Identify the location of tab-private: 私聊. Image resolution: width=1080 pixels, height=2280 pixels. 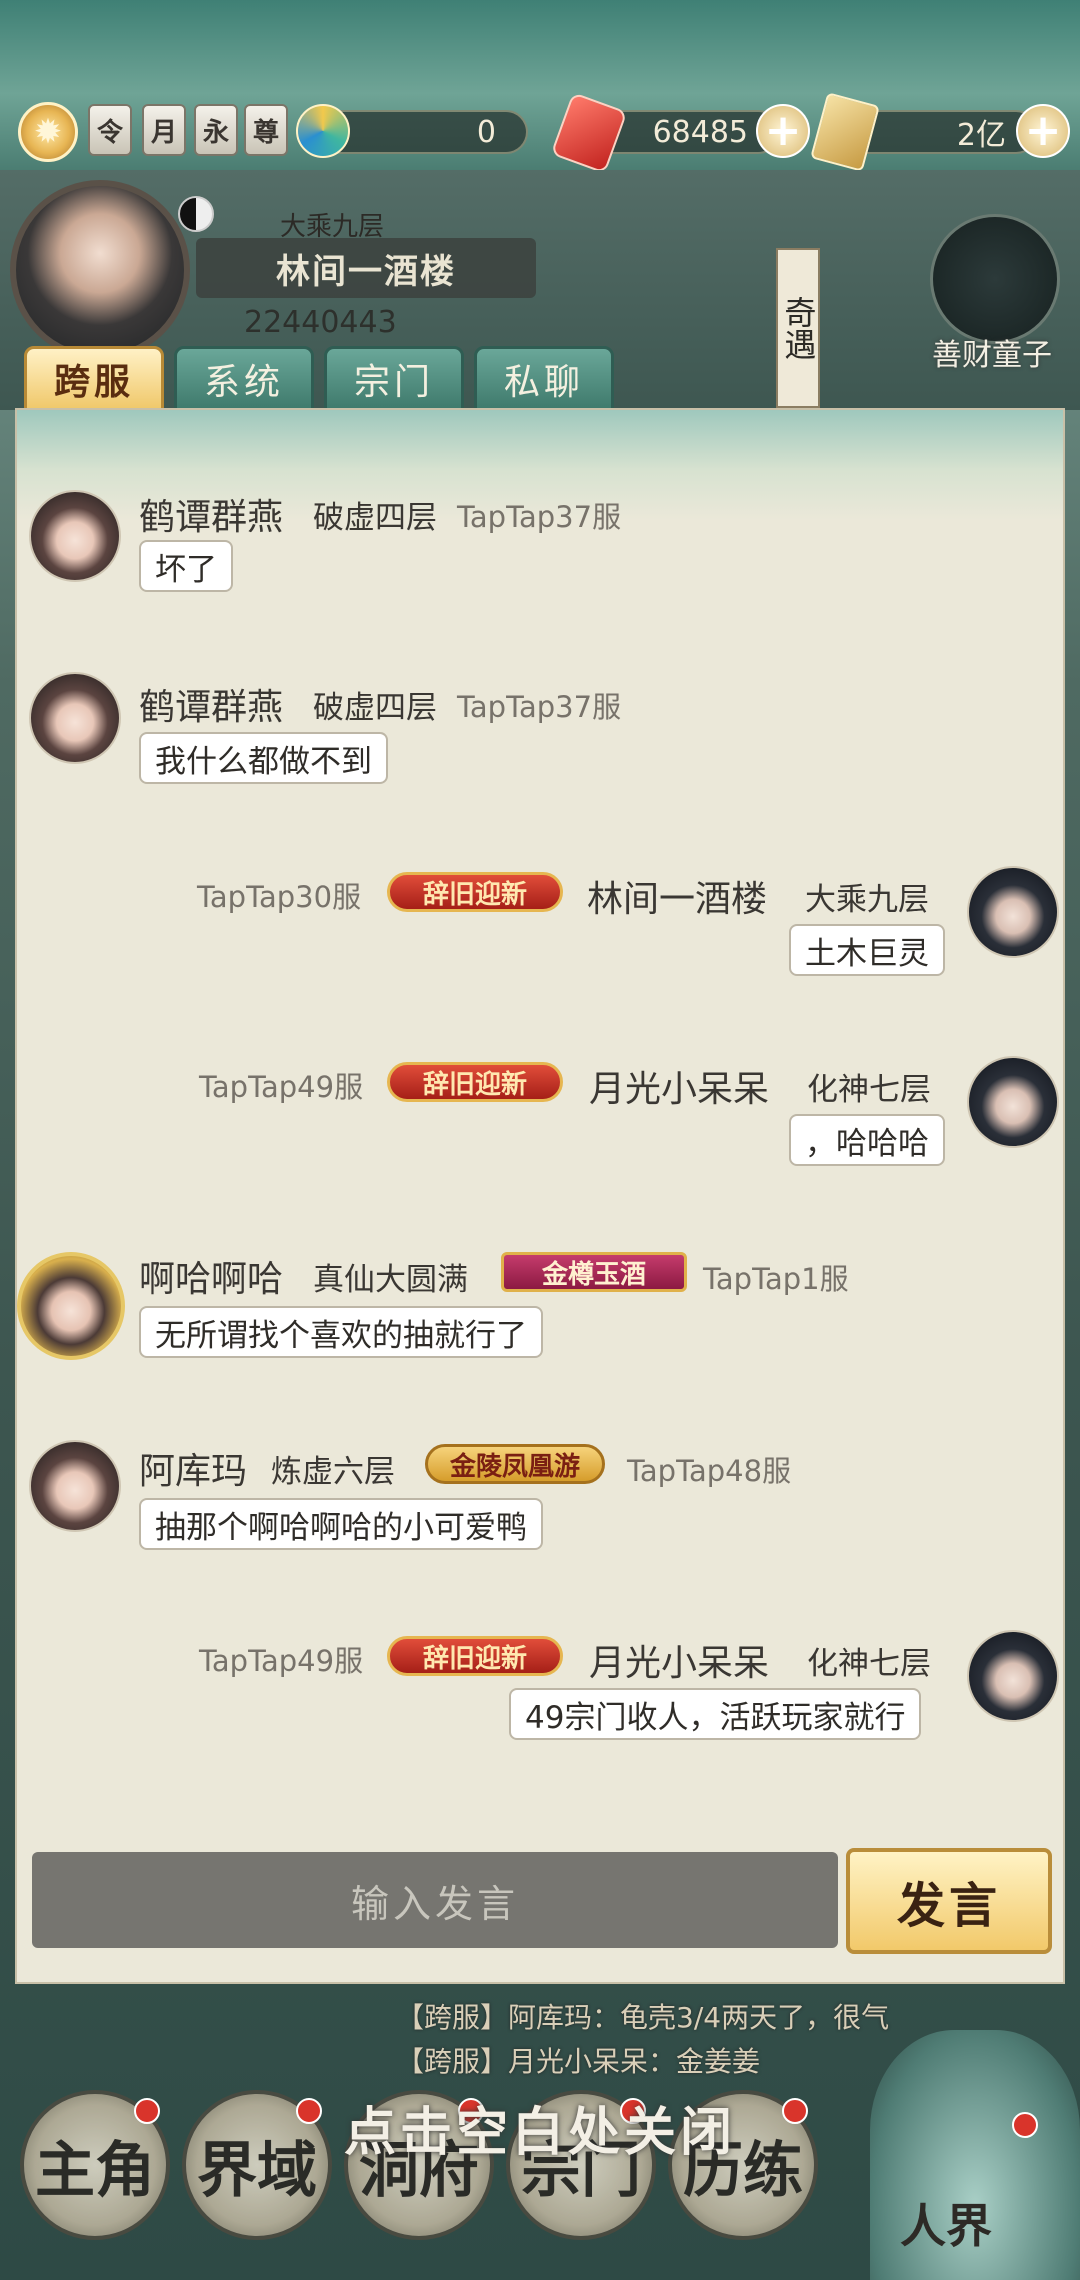
(544, 379).